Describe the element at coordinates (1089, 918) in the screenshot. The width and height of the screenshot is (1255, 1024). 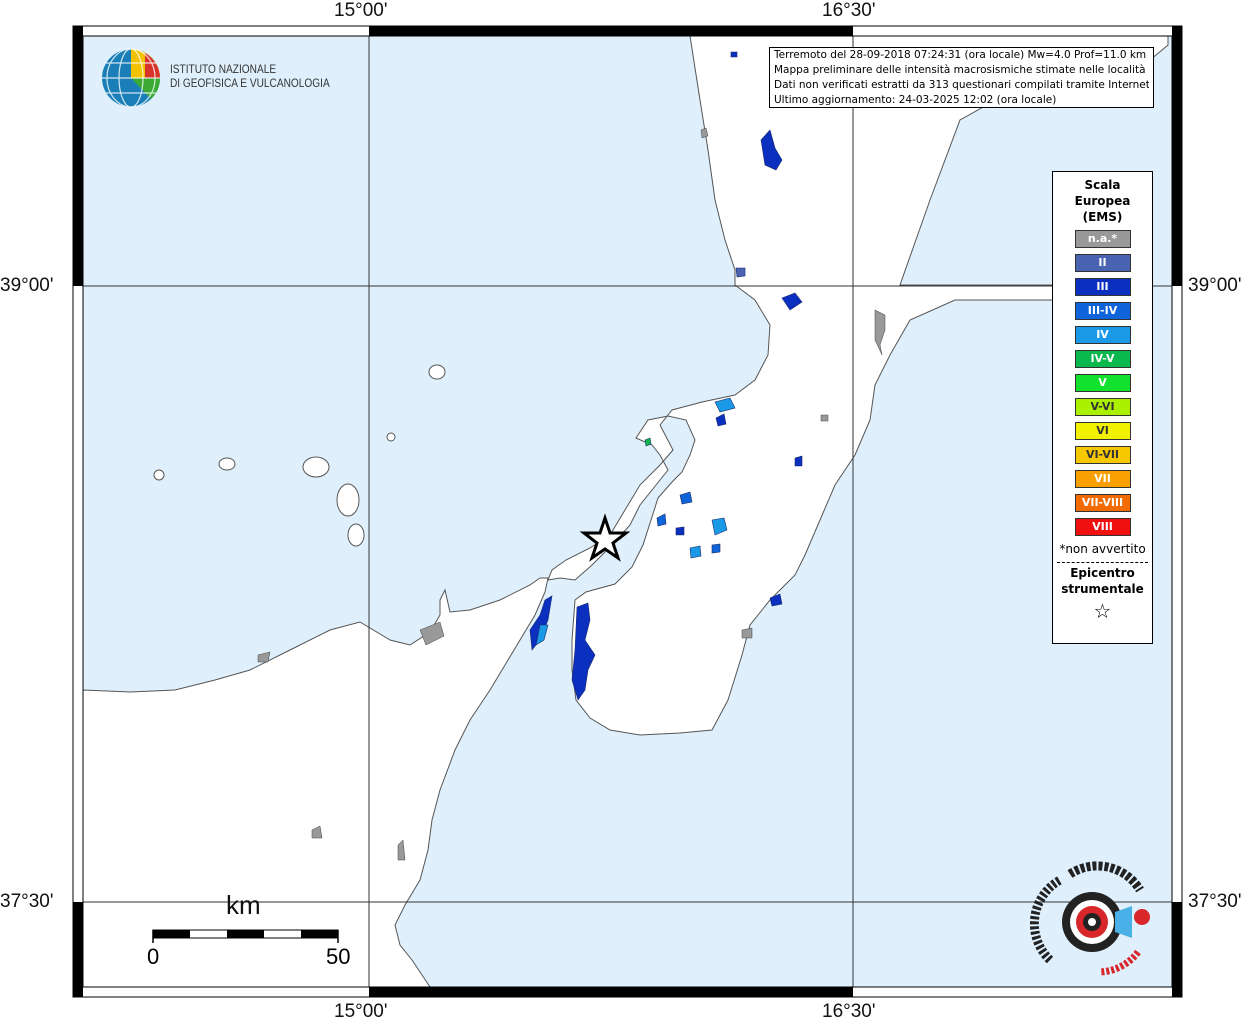
I see `haisentito-logo-icon` at that location.